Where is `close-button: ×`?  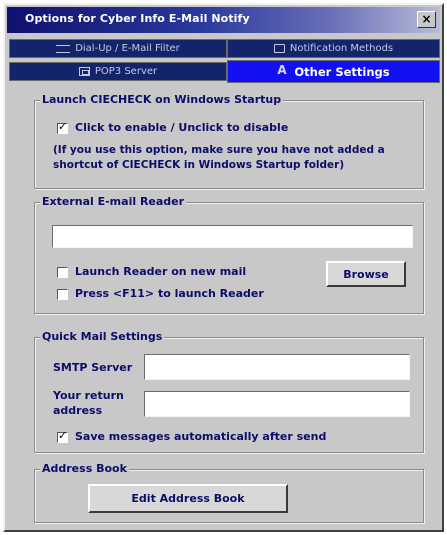
close-button: × is located at coordinates (426, 19).